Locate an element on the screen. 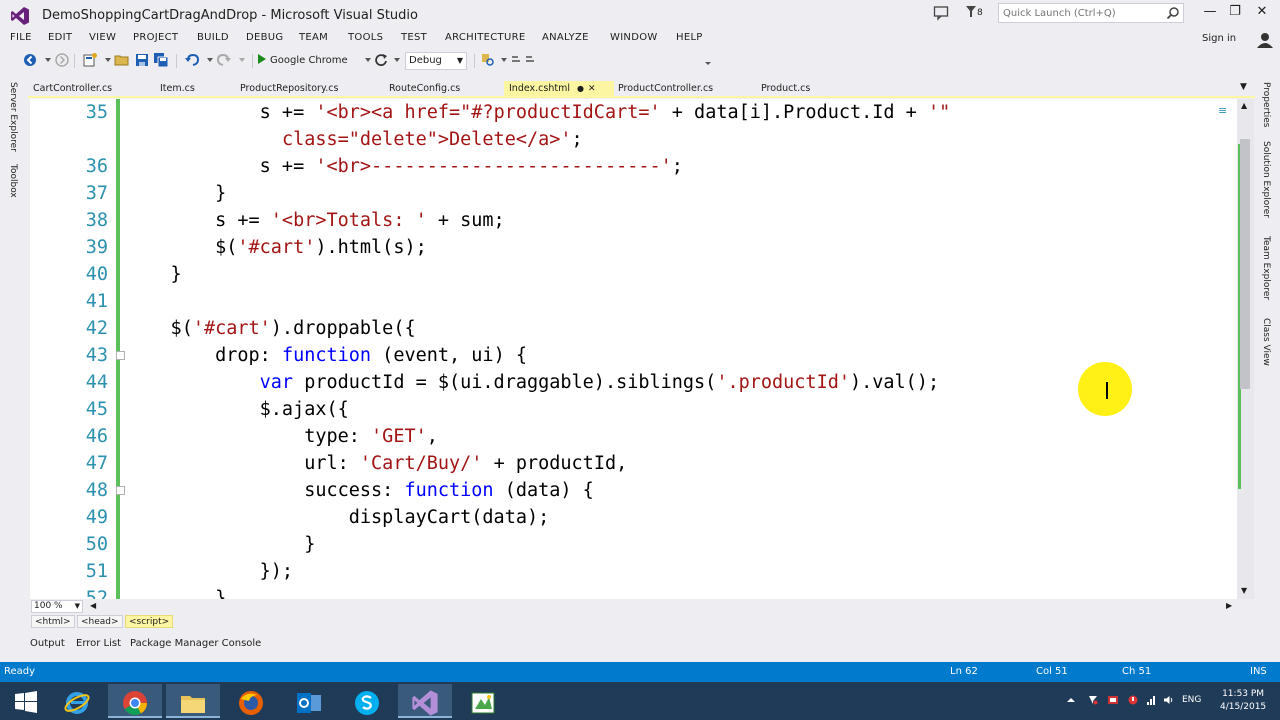 The width and height of the screenshot is (1280, 720). navigate-forward-icon is located at coordinates (62, 60).